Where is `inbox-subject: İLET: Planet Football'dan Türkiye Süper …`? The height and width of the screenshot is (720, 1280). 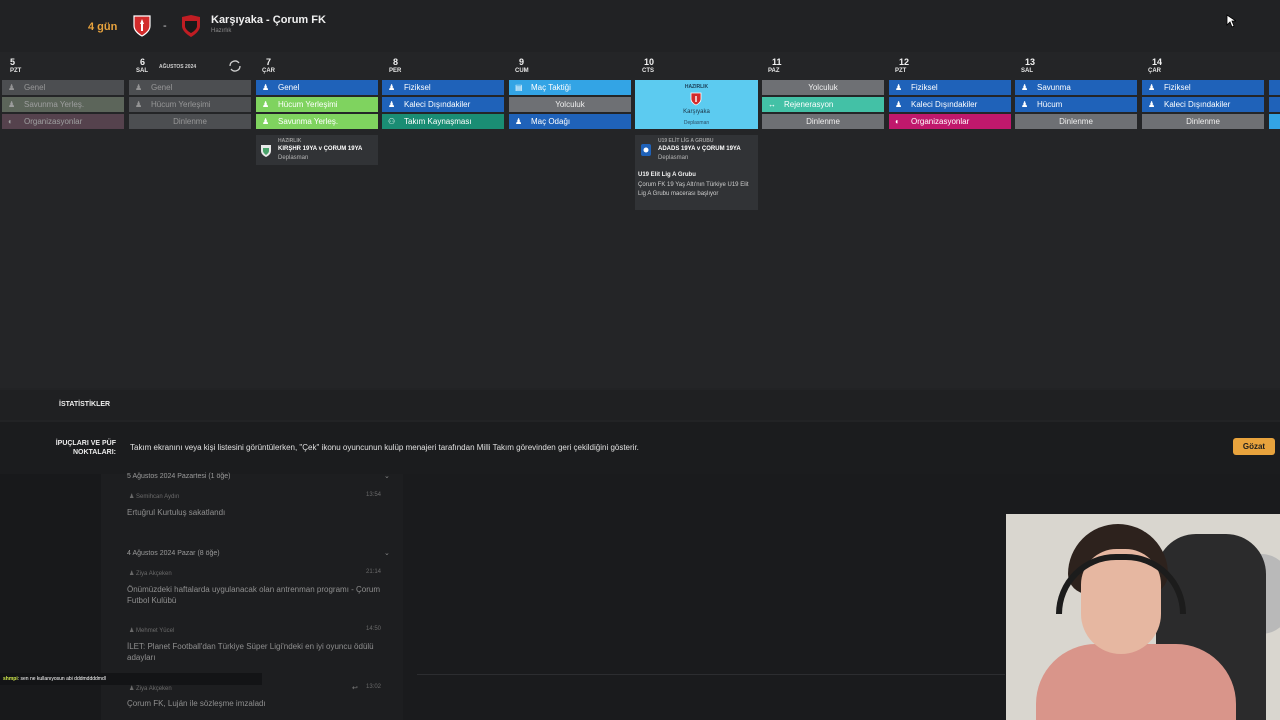
inbox-subject: İLET: Planet Football'dan Türkiye Süper … is located at coordinates (257, 652).